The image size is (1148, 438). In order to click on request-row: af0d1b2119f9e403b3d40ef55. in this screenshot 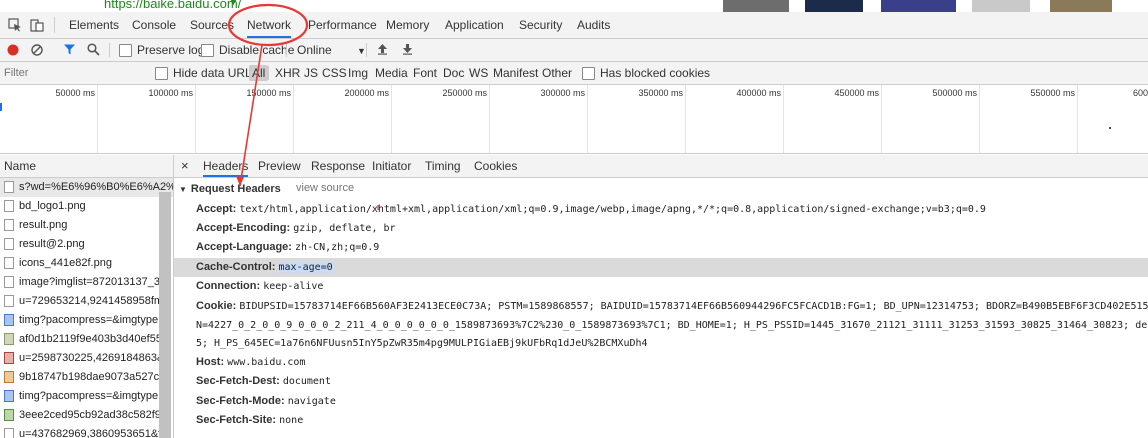, I will do `click(86, 339)`.